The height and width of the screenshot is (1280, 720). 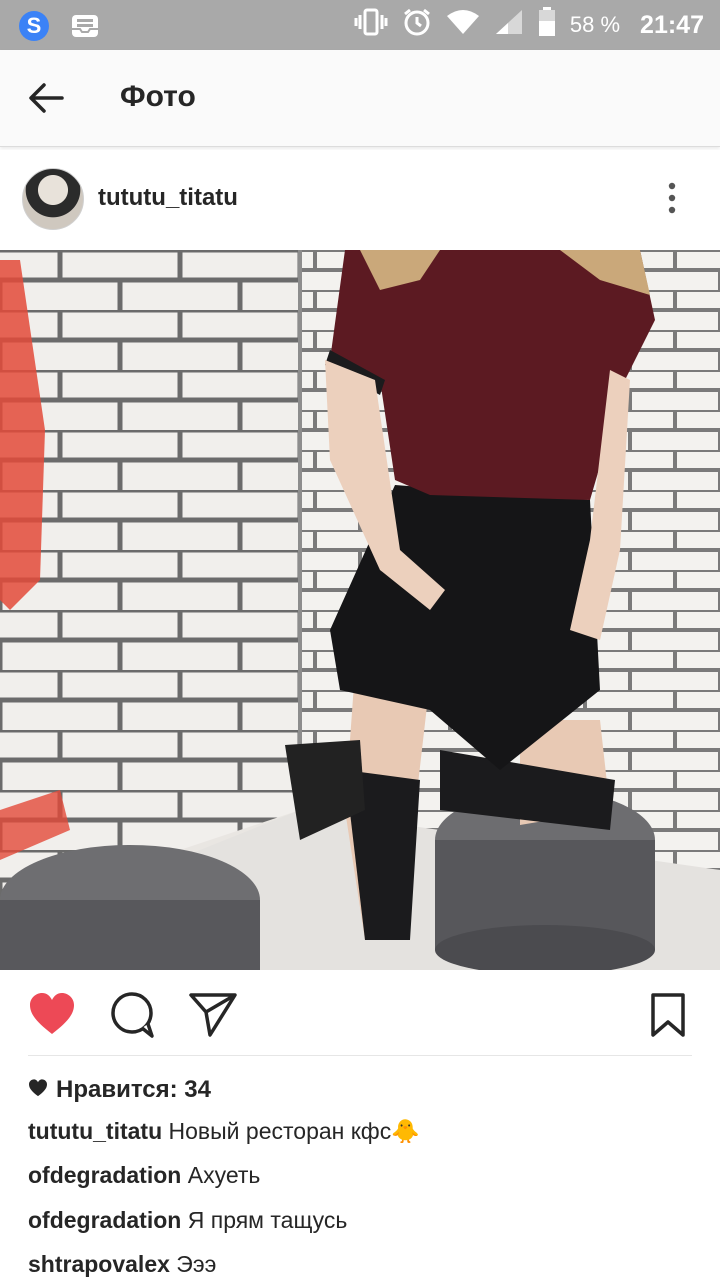 I want to click on small-heart-icon, so click(x=38, y=1090).